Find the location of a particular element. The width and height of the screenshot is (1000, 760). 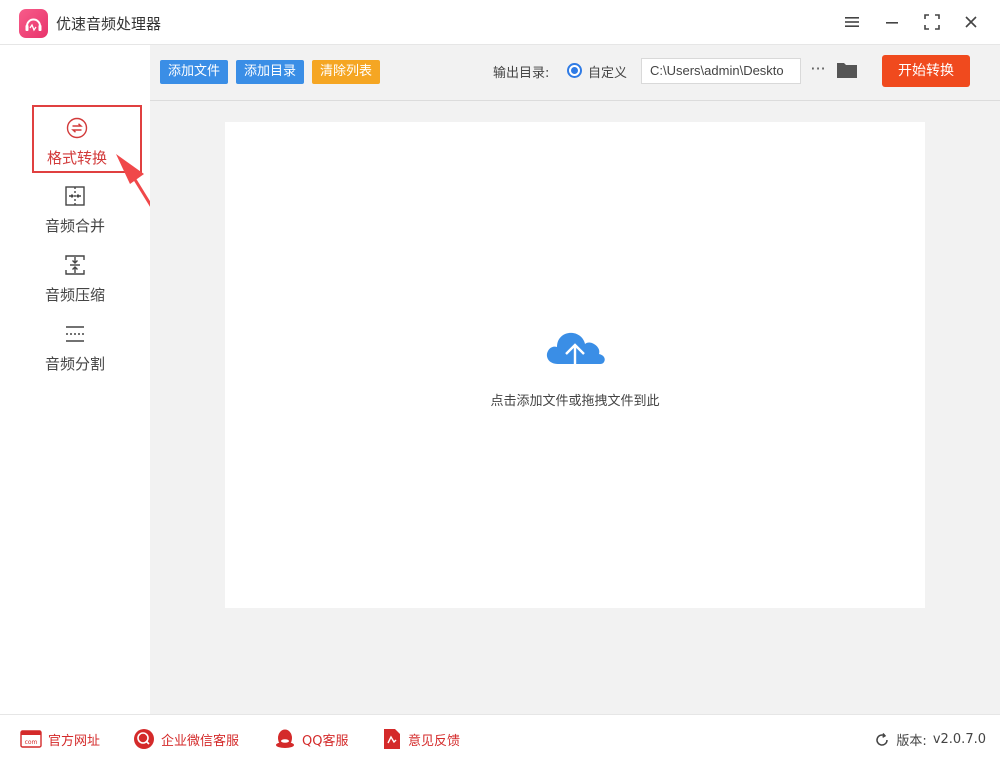

sidebar-item-label: 音频压缩 is located at coordinates (74, 295).